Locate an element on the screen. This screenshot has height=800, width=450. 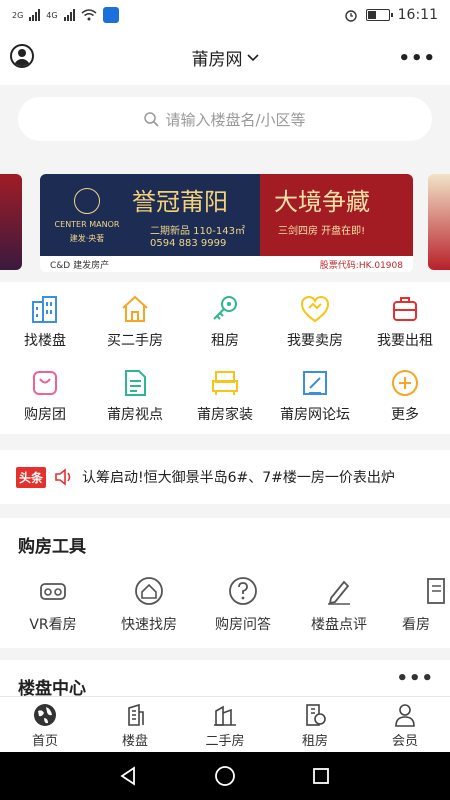
signal-4g-label: 4G is located at coordinates (52, 15).